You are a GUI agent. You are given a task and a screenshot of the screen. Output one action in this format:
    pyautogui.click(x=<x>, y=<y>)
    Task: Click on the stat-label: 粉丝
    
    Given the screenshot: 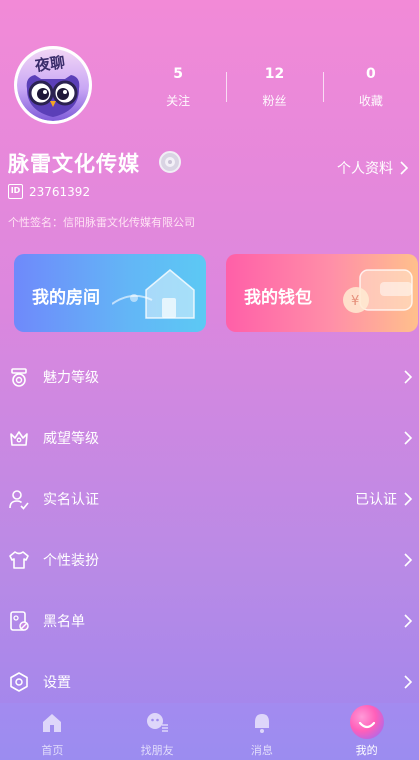 What is the action you would take?
    pyautogui.click(x=274, y=101)
    